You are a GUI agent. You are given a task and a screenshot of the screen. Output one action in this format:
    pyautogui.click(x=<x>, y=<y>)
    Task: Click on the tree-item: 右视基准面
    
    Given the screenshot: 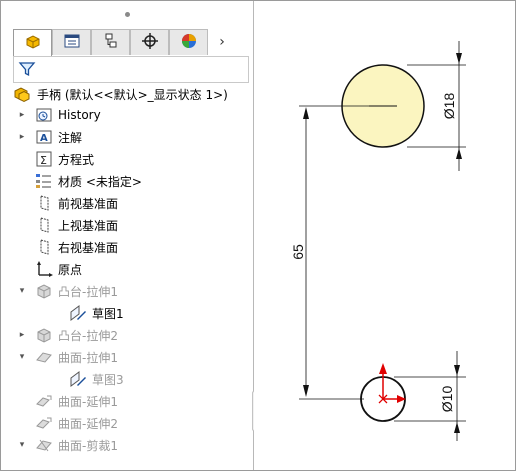 What is the action you would take?
    pyautogui.click(x=66, y=247)
    